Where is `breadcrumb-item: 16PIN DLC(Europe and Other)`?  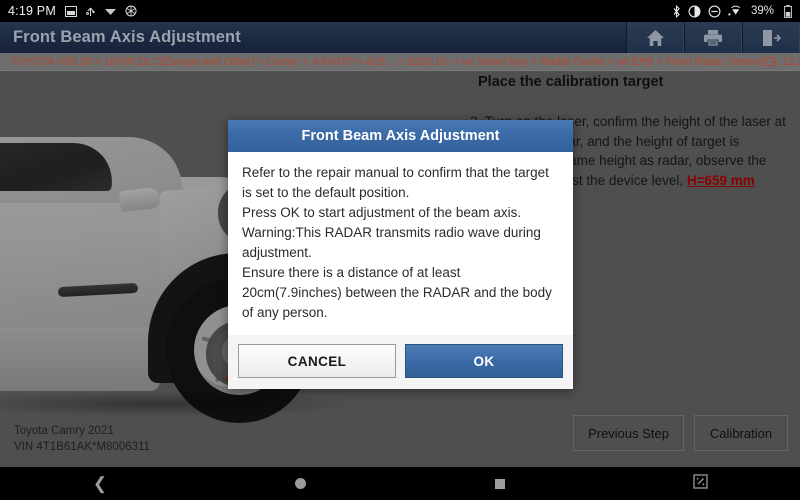
breadcrumb-item: 16PIN DLC(Europe and Other) is located at coordinates (179, 62).